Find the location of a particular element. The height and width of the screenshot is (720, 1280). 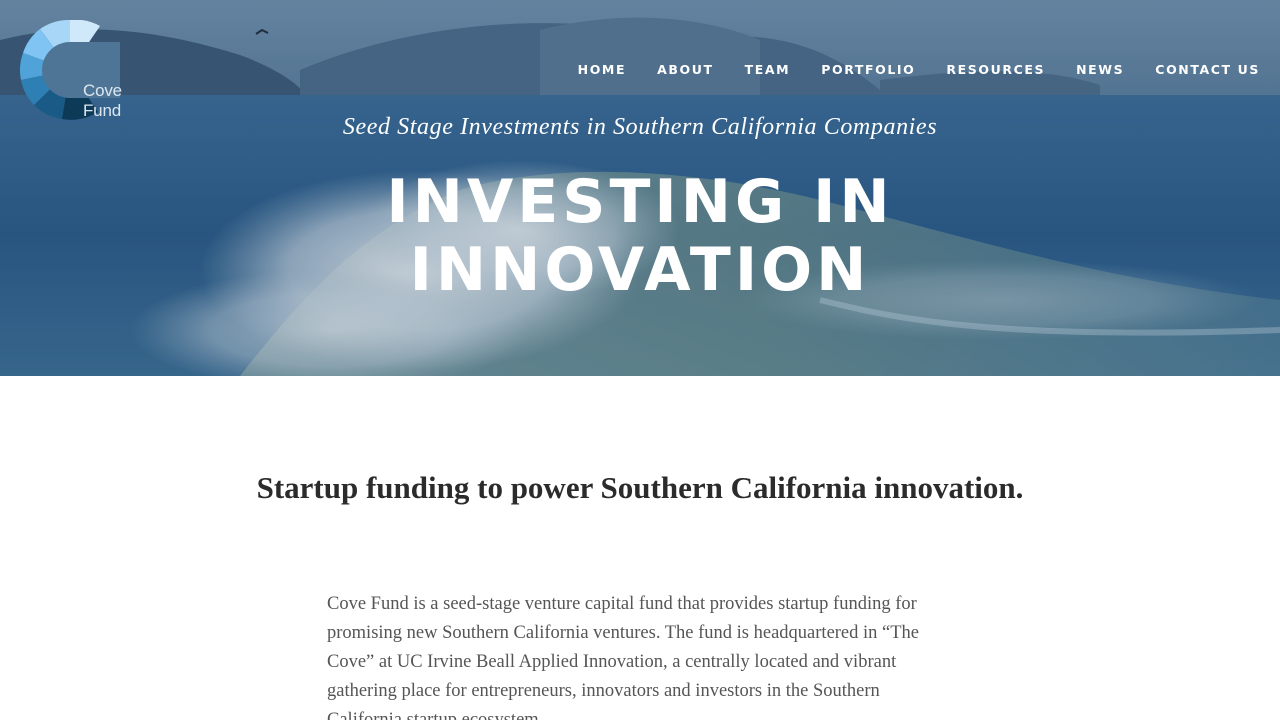

nav-about: ABOUT is located at coordinates (685, 70).